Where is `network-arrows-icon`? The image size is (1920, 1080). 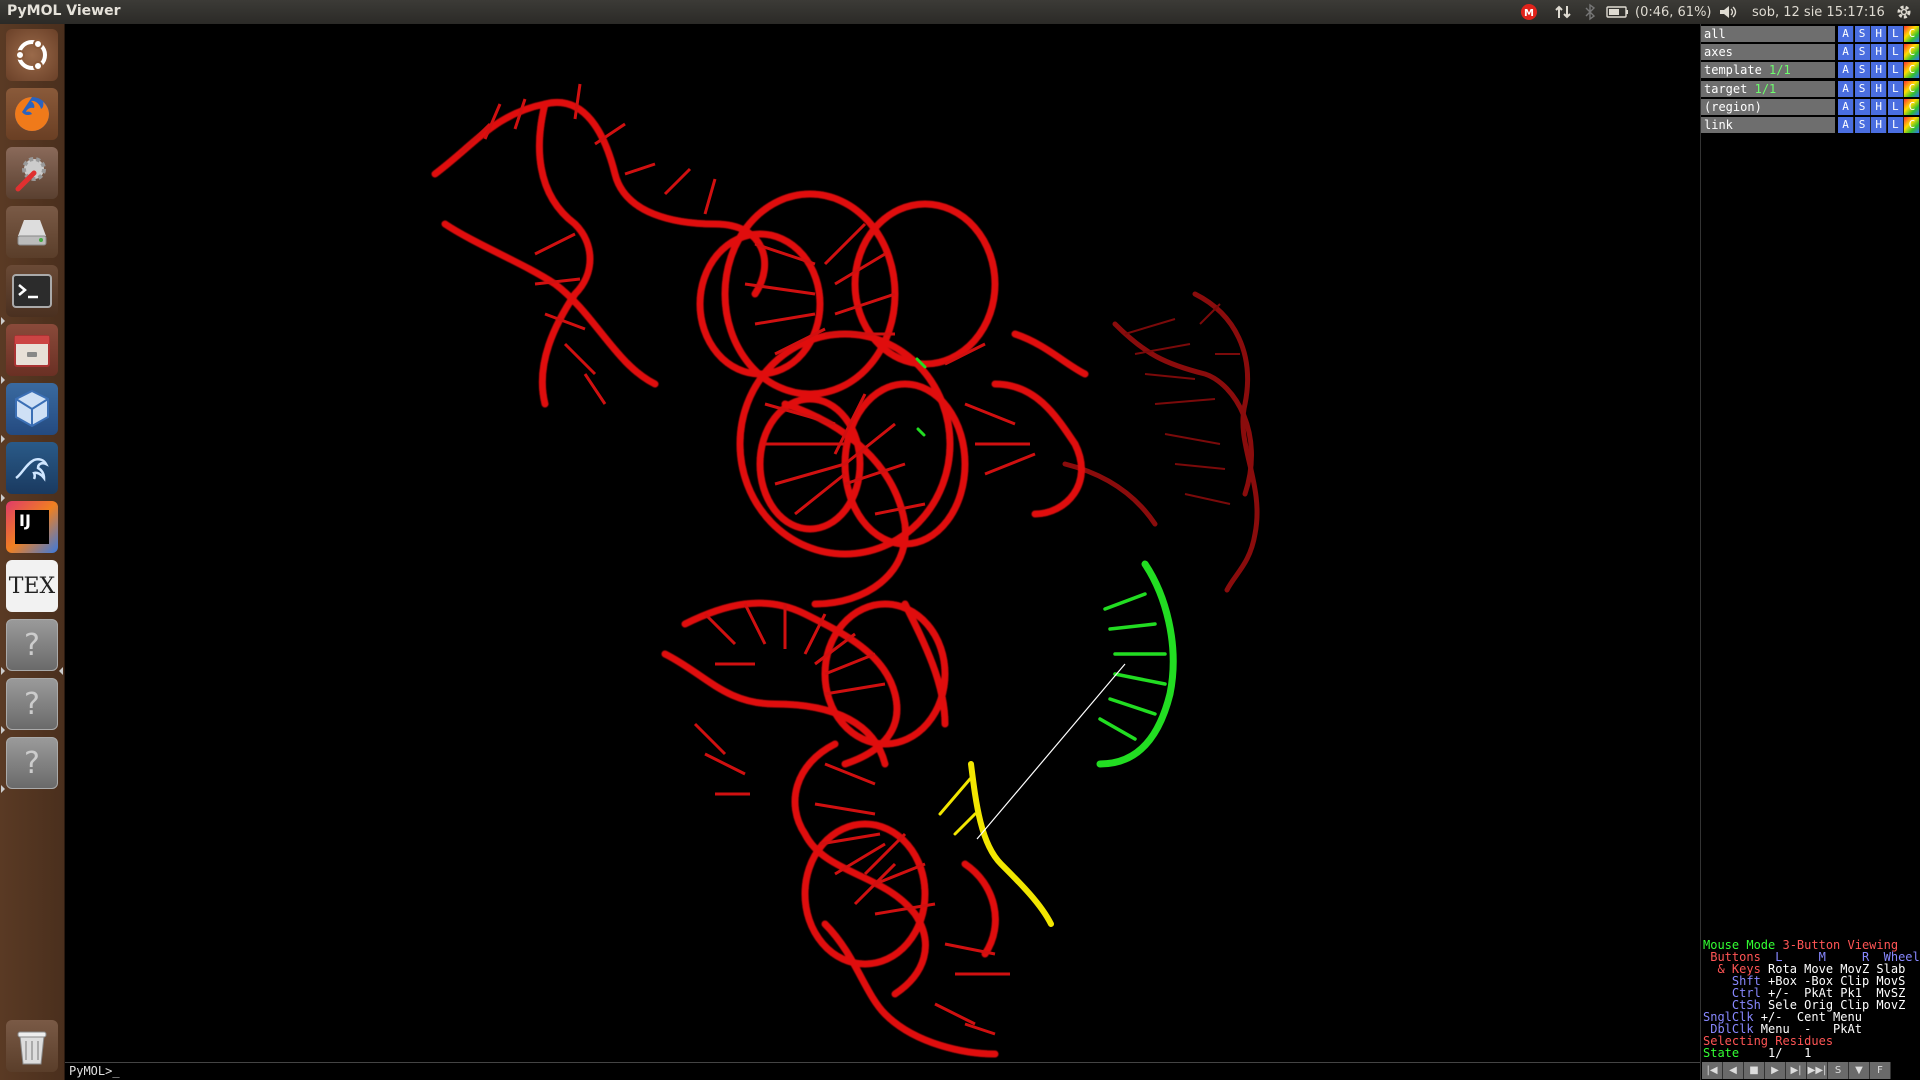
network-arrows-icon is located at coordinates (1563, 12).